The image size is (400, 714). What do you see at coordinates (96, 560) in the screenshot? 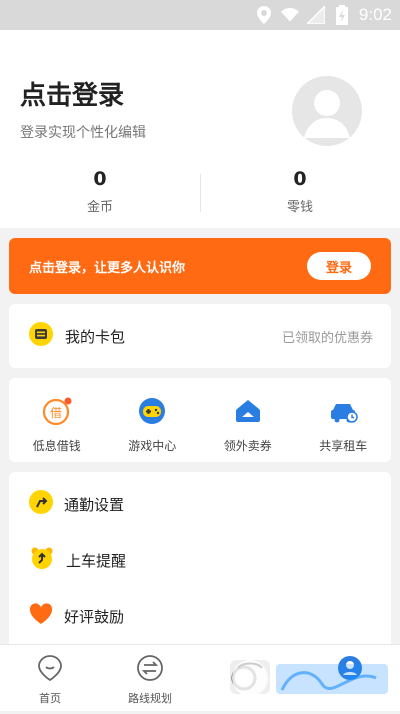
I see `setting-label: 上车提醒` at bounding box center [96, 560].